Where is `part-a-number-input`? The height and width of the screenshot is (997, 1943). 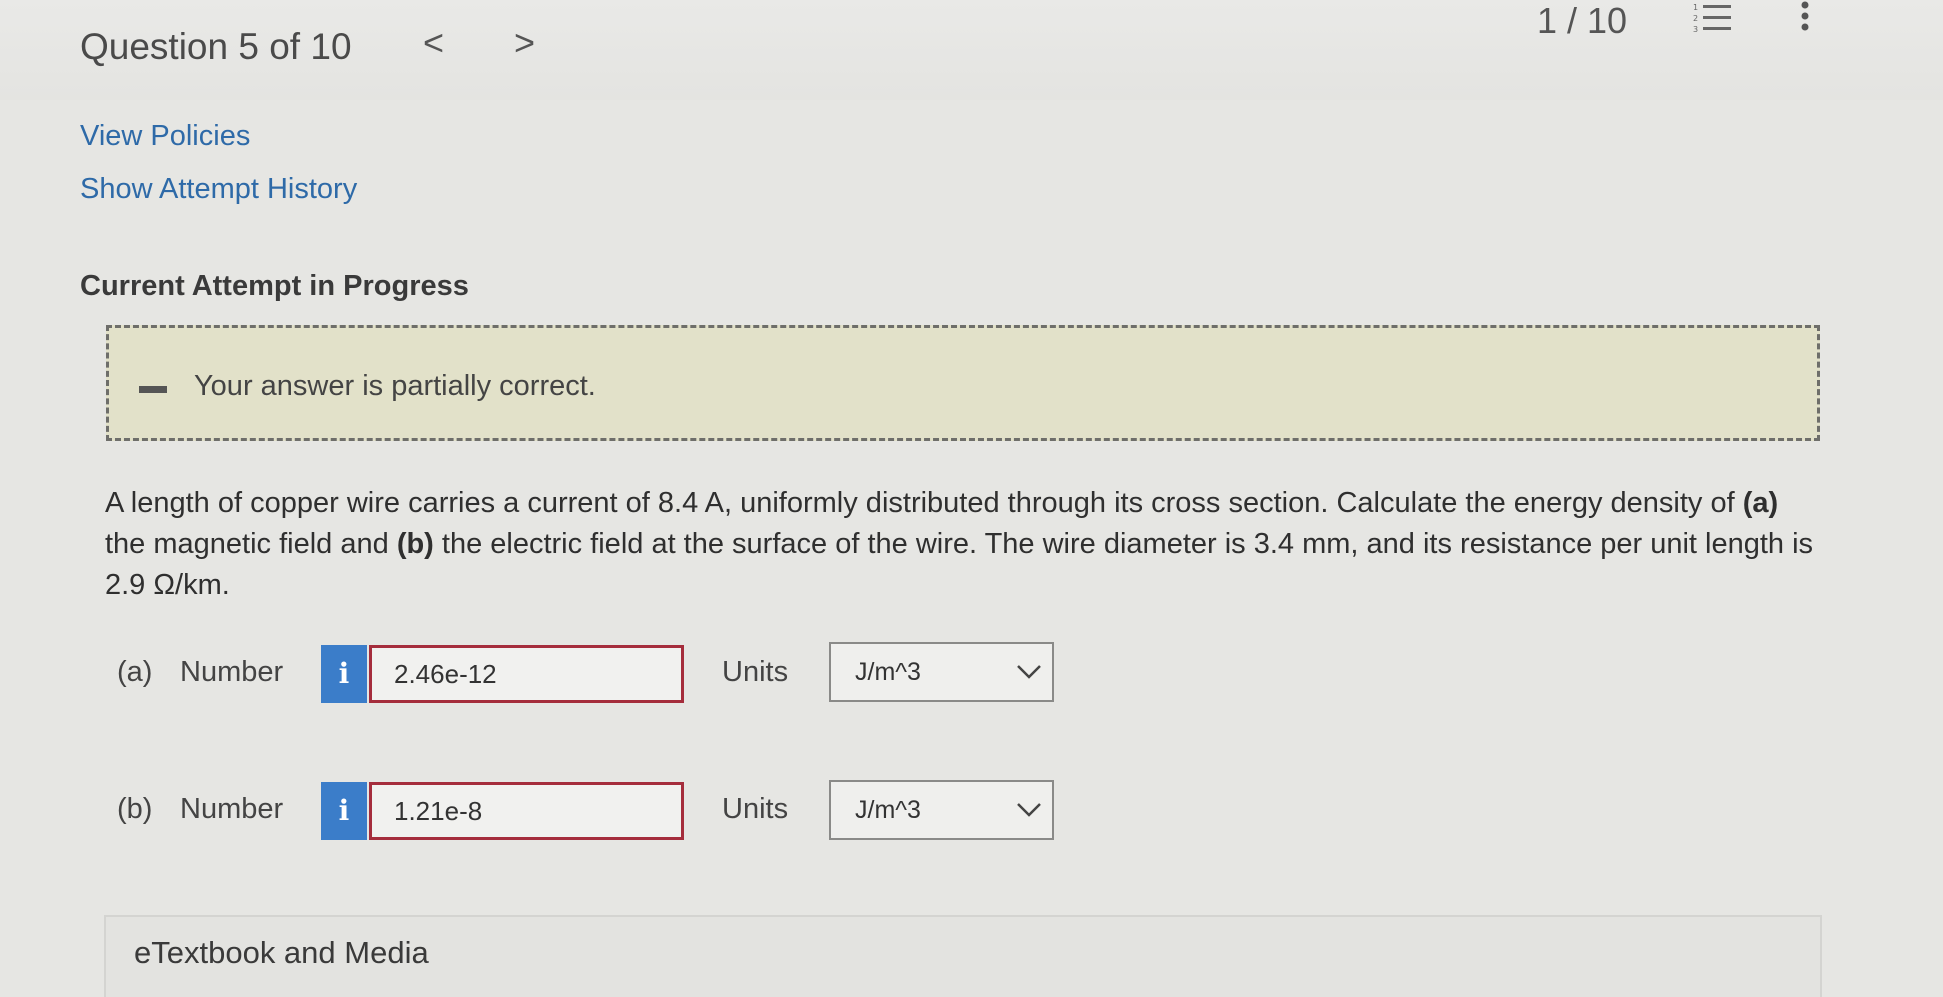
part-a-number-input is located at coordinates (526, 674).